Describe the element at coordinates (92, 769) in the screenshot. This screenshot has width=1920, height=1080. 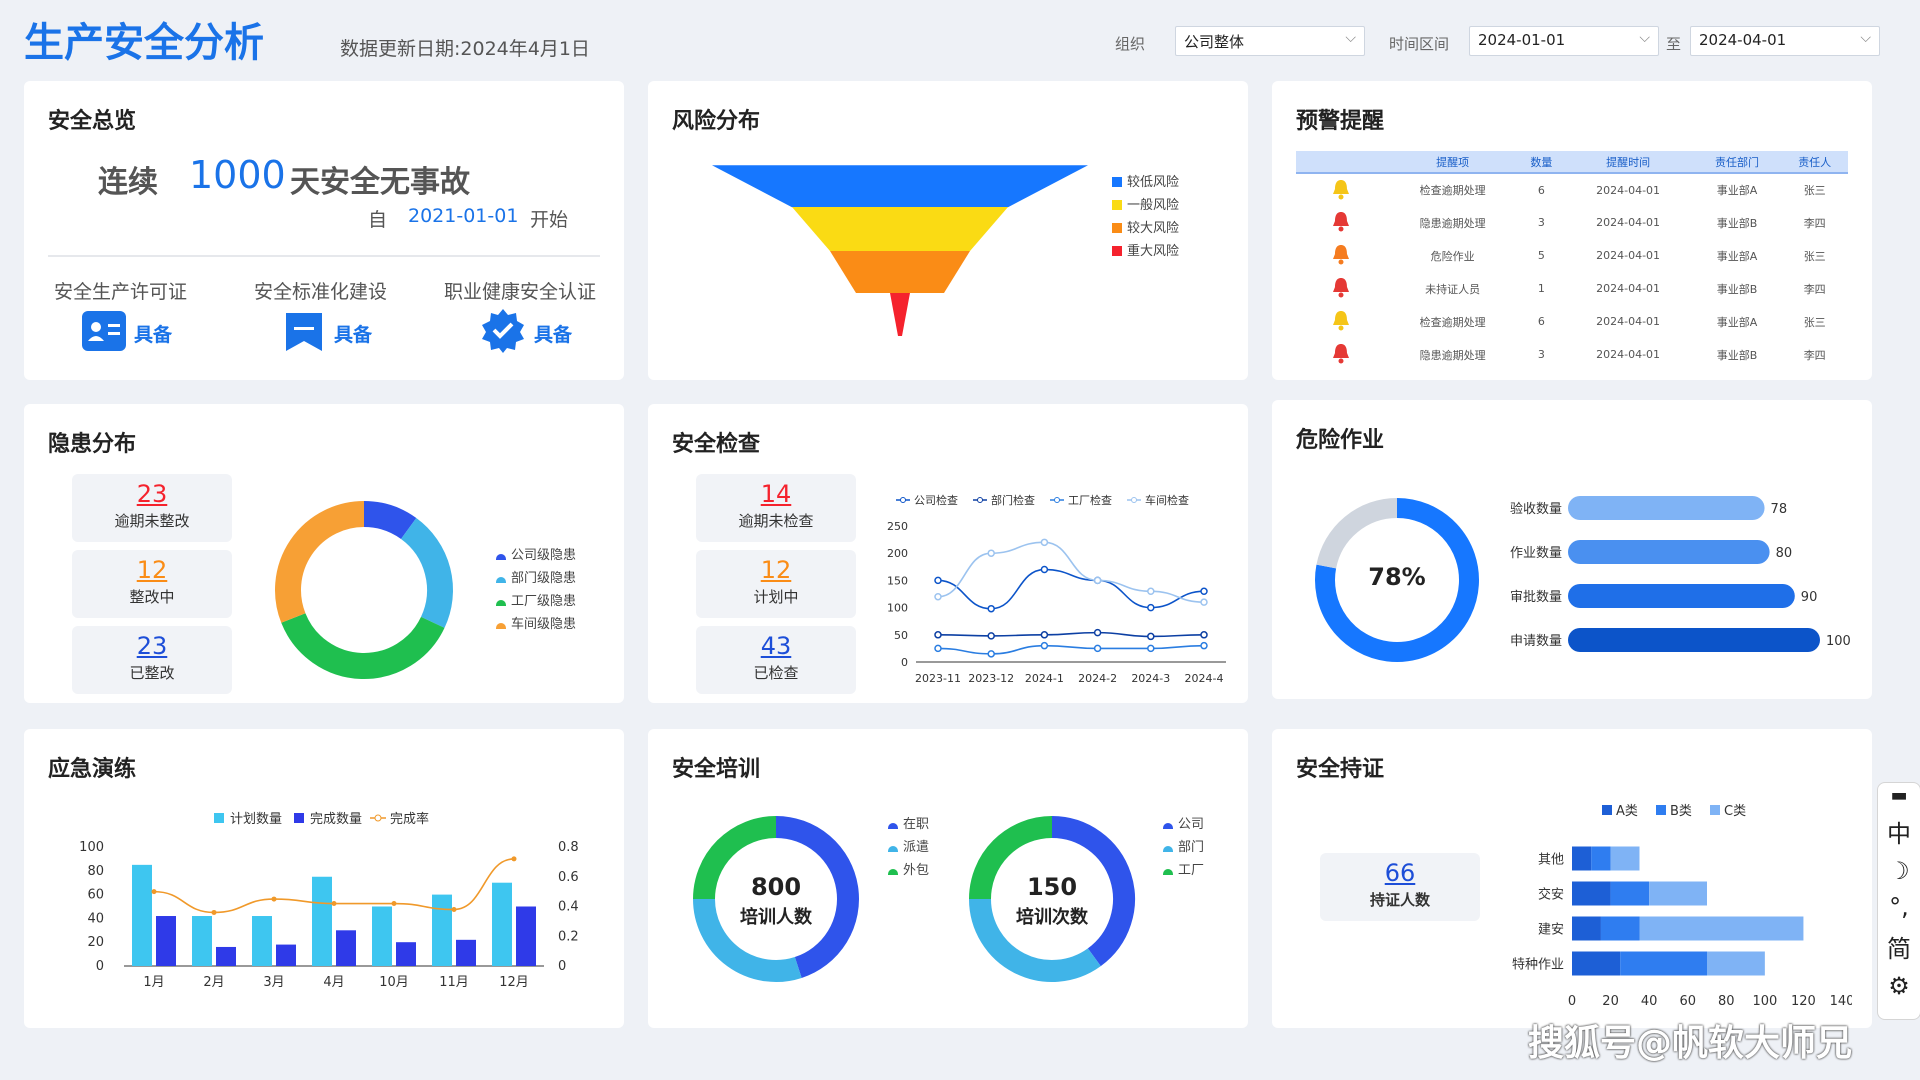
I see `card-title: 应急演练` at that location.